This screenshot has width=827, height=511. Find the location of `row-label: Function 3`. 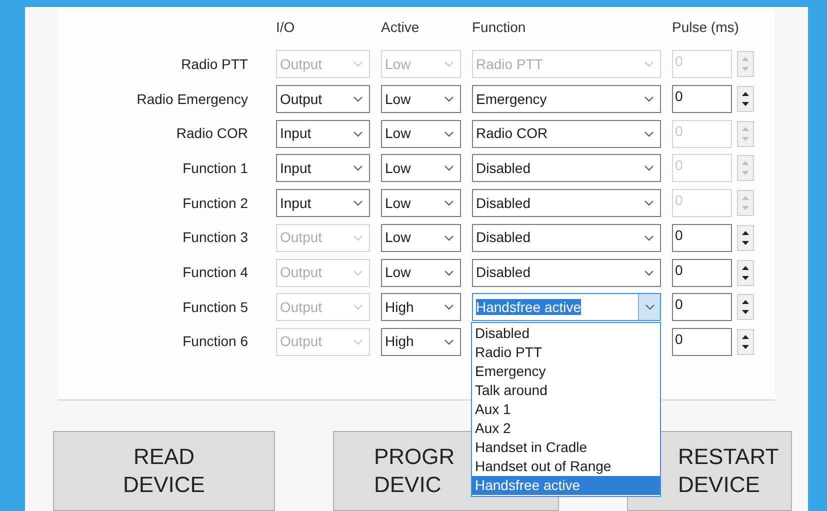

row-label: Function 3 is located at coordinates (215, 238).